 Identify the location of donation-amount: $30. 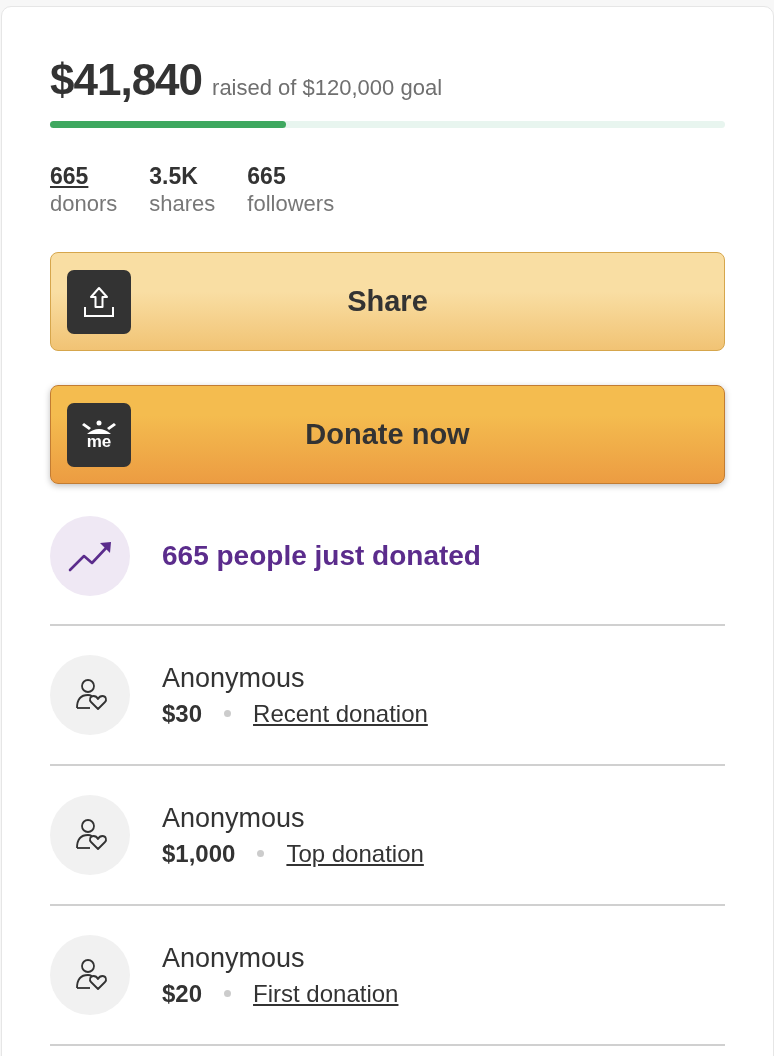
(182, 713).